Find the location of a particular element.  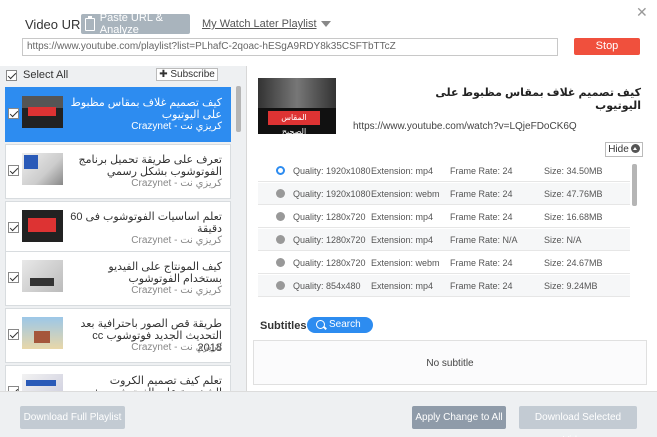

subtitle-list: No subtitle is located at coordinates (450, 362).